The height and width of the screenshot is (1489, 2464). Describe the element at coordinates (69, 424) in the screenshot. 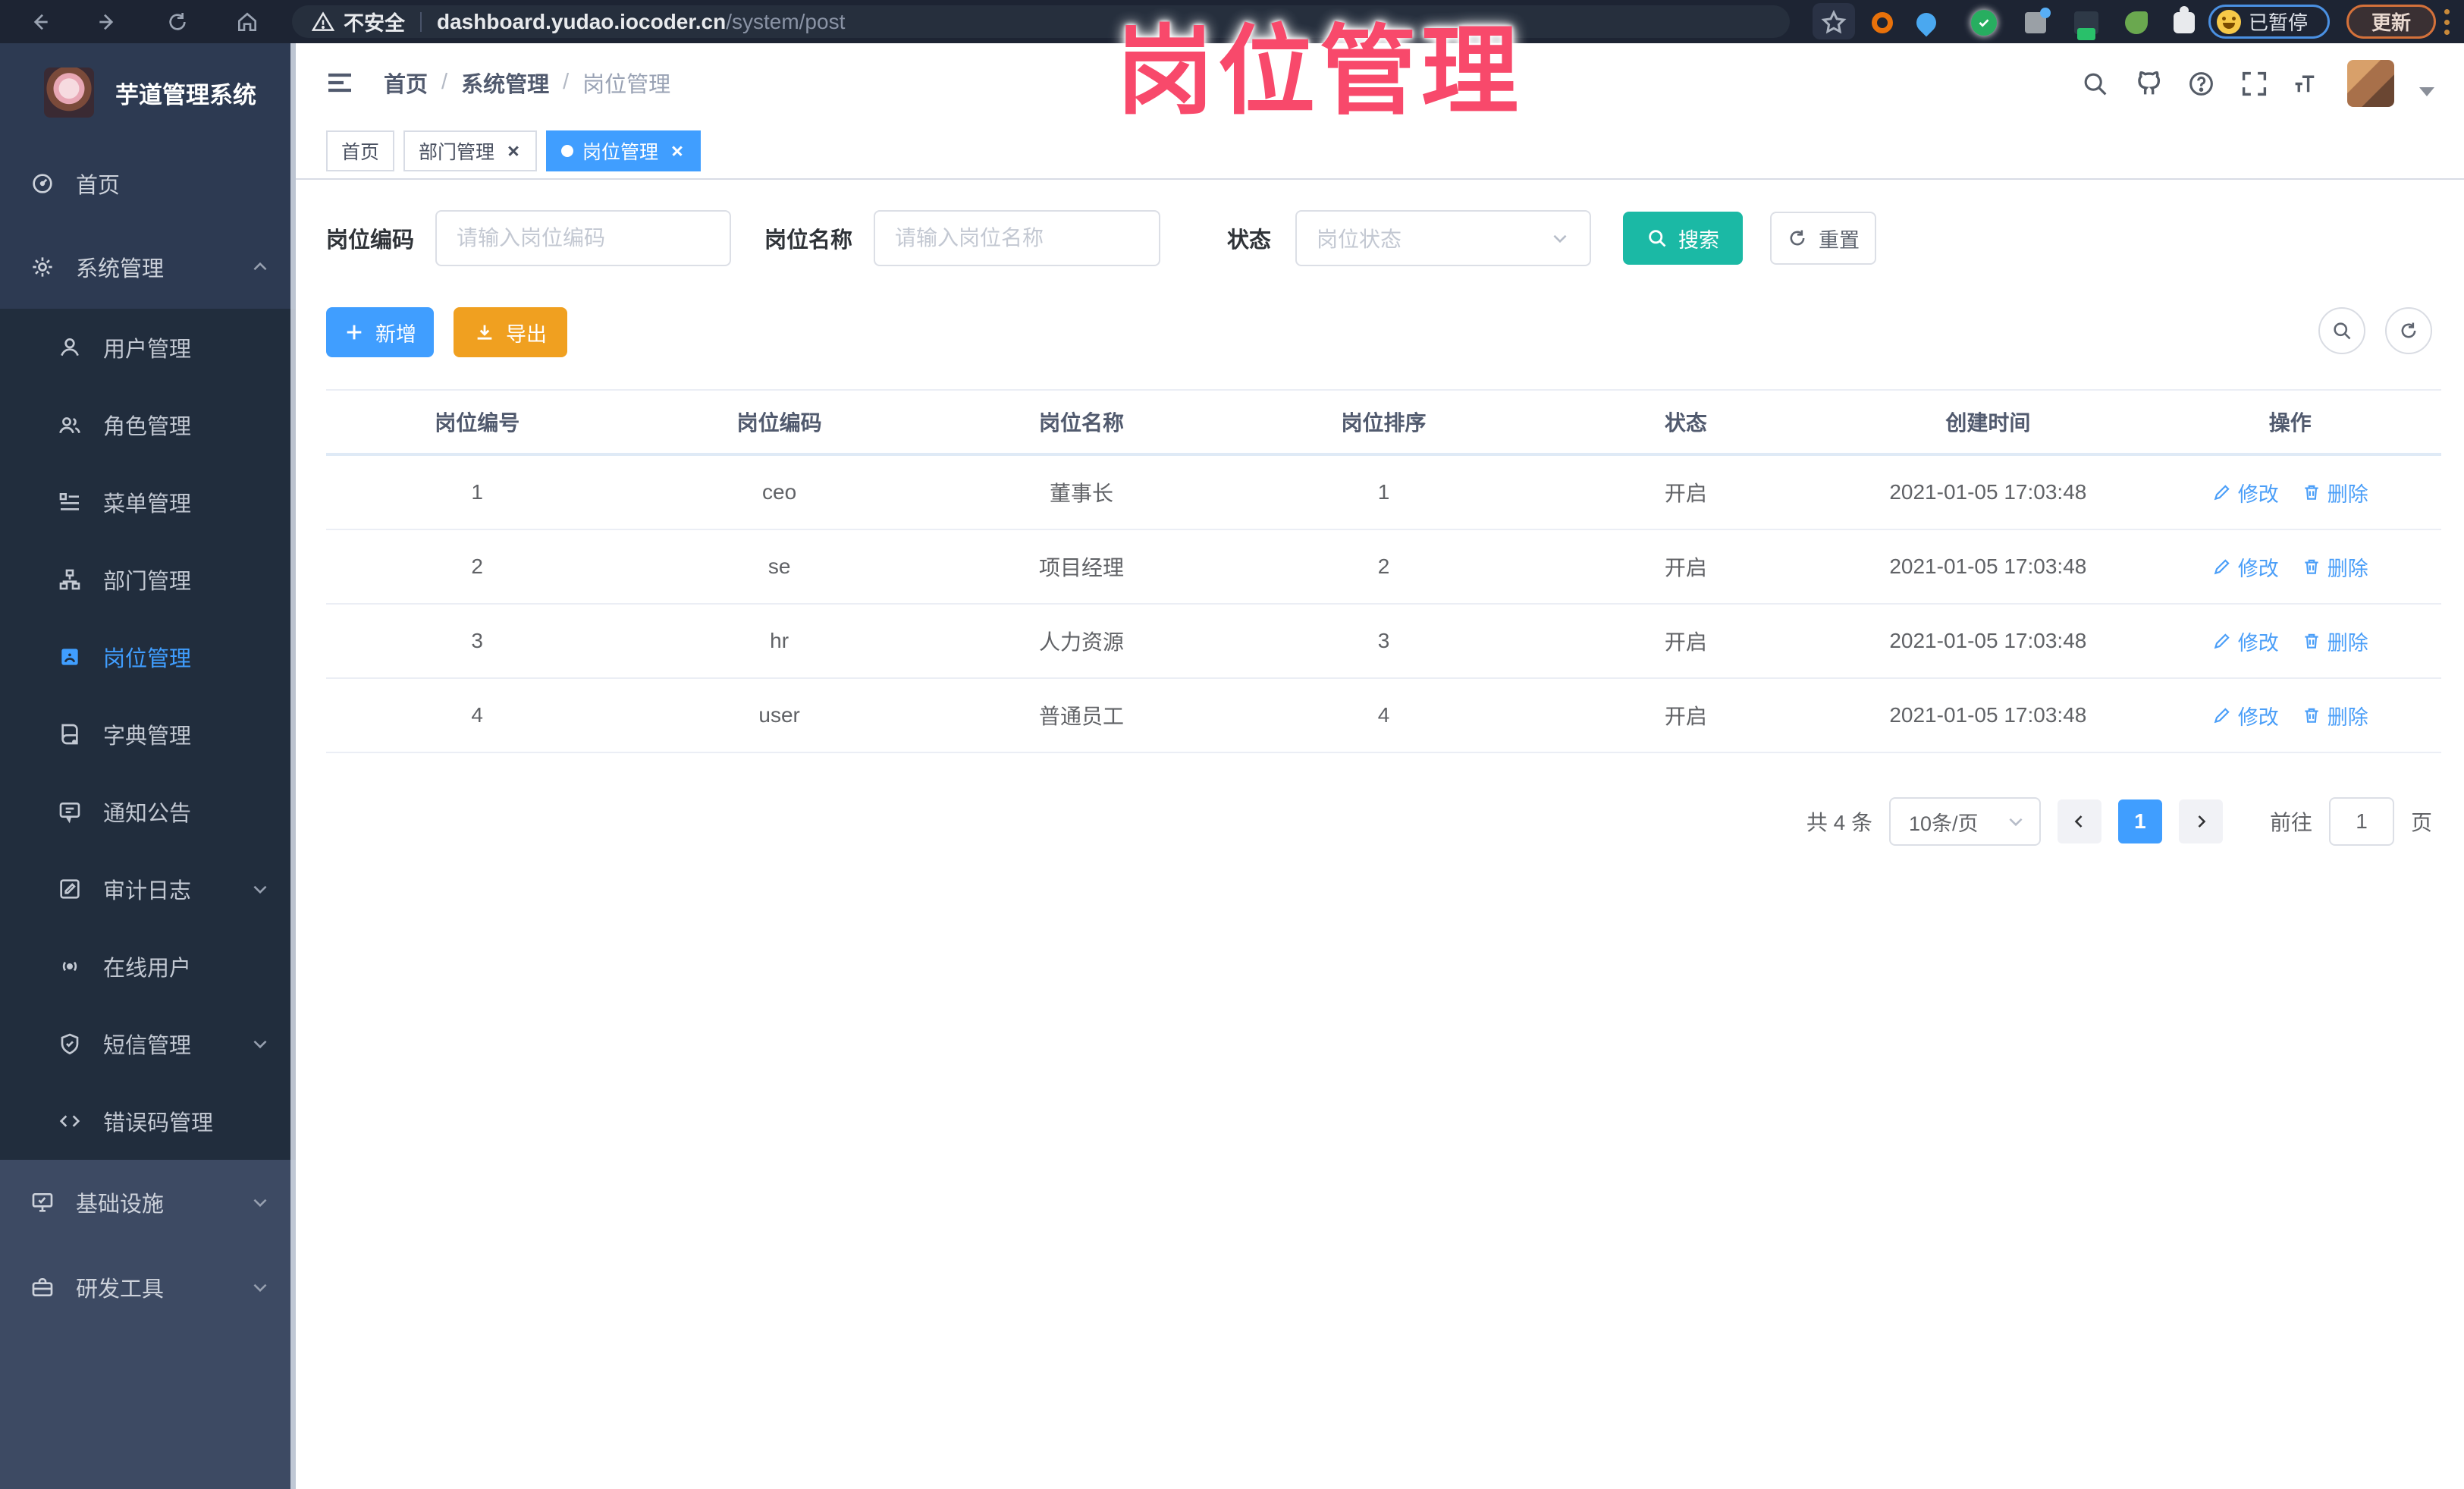

I see `peoples-icon` at that location.